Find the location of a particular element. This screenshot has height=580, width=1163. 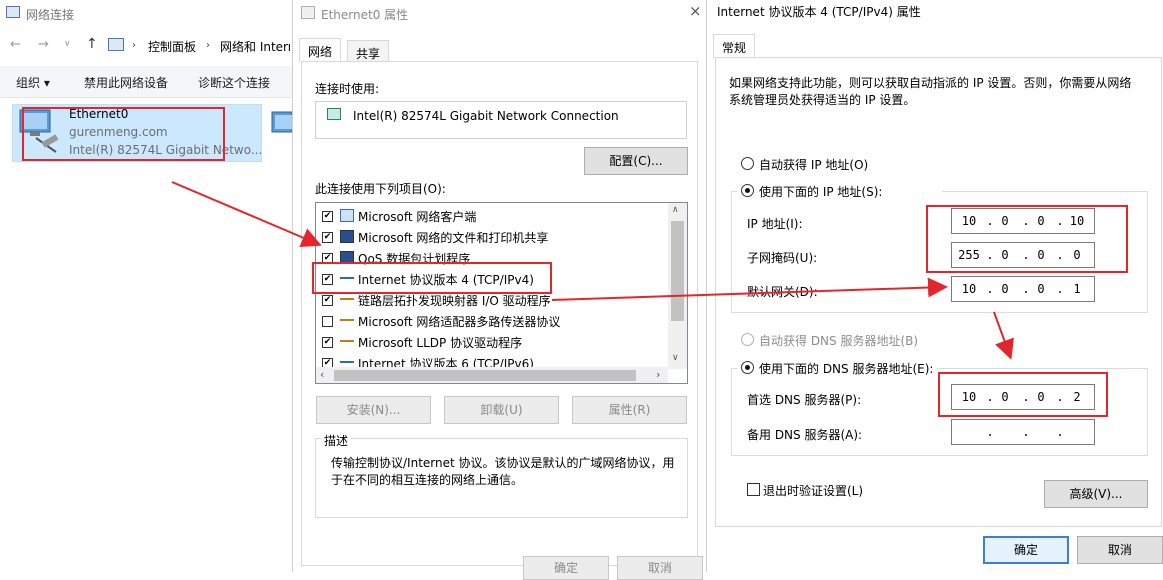

recent-dropdown-icon: ∨ is located at coordinates (67, 44).